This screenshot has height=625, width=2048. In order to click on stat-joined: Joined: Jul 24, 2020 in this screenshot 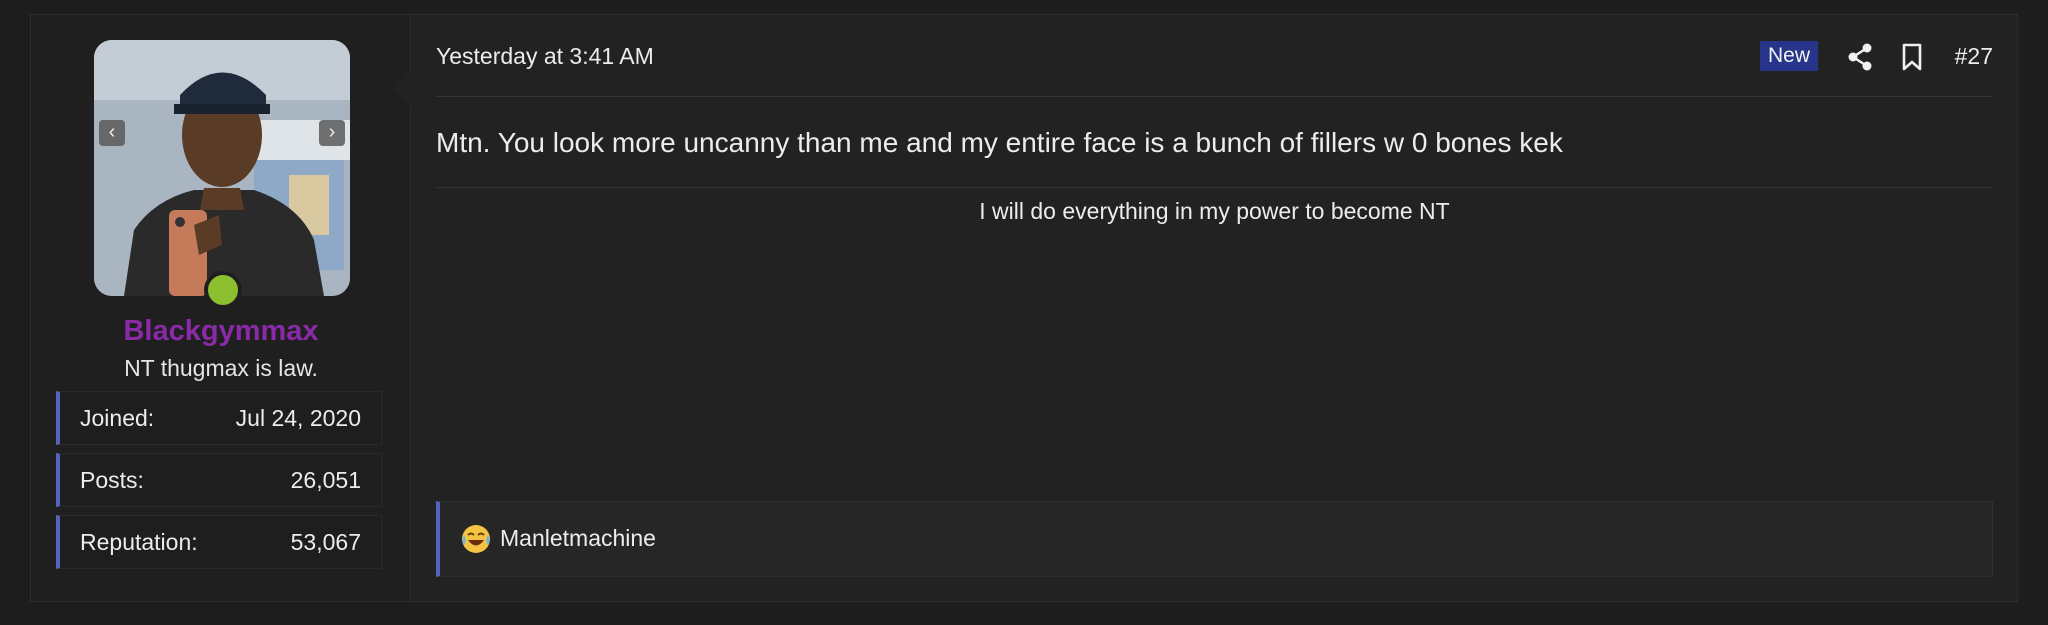, I will do `click(219, 418)`.